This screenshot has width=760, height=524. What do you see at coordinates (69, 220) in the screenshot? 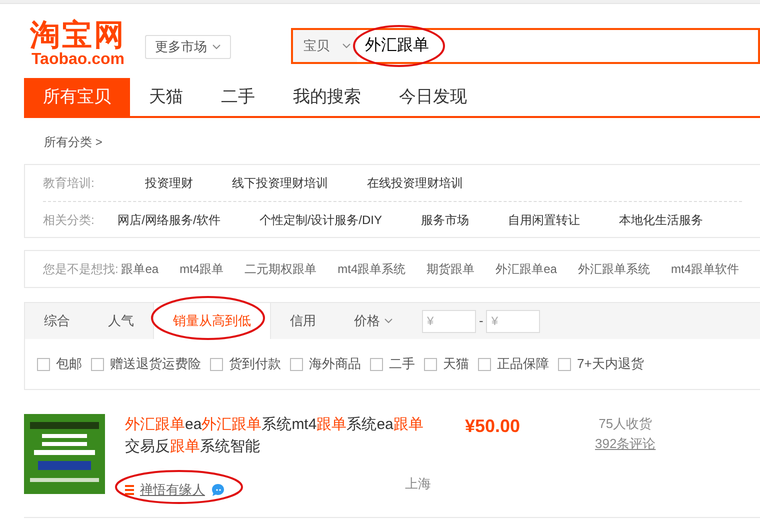
I see `category-label: 相关分类:` at bounding box center [69, 220].